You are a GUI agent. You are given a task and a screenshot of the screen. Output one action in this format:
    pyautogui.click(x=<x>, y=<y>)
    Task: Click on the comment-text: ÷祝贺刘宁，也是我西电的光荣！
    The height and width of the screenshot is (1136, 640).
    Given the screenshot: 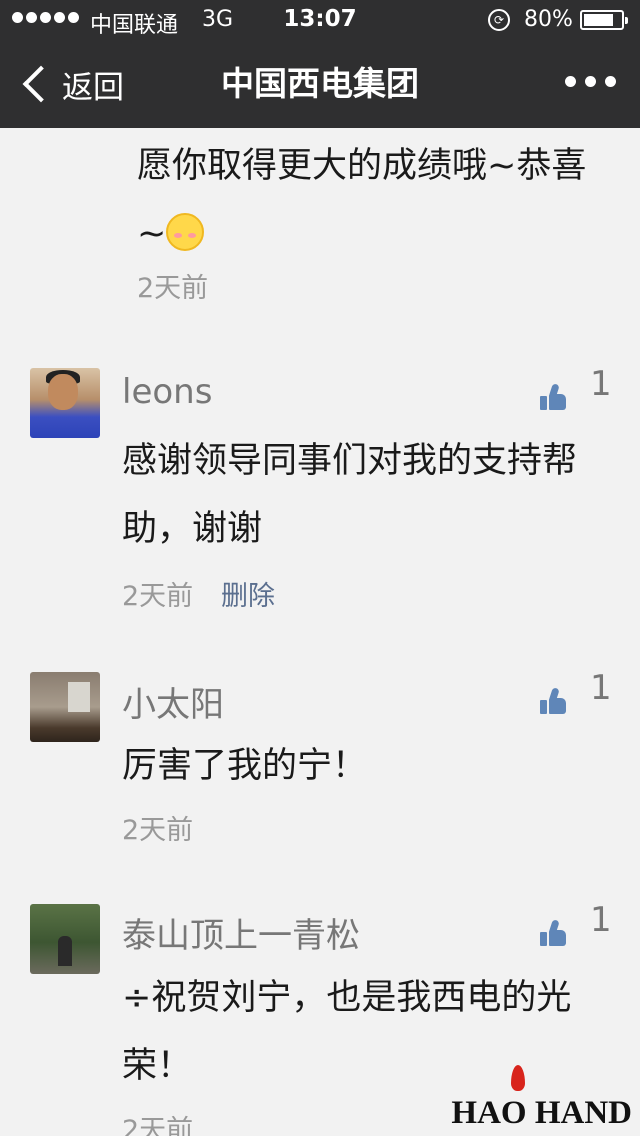 What is the action you would take?
    pyautogui.click(x=347, y=1032)
    